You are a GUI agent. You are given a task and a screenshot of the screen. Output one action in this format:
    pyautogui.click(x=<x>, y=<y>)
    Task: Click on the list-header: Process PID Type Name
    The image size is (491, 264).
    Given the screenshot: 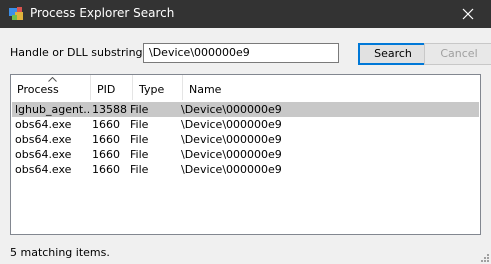 What is the action you would take?
    pyautogui.click(x=245, y=87)
    